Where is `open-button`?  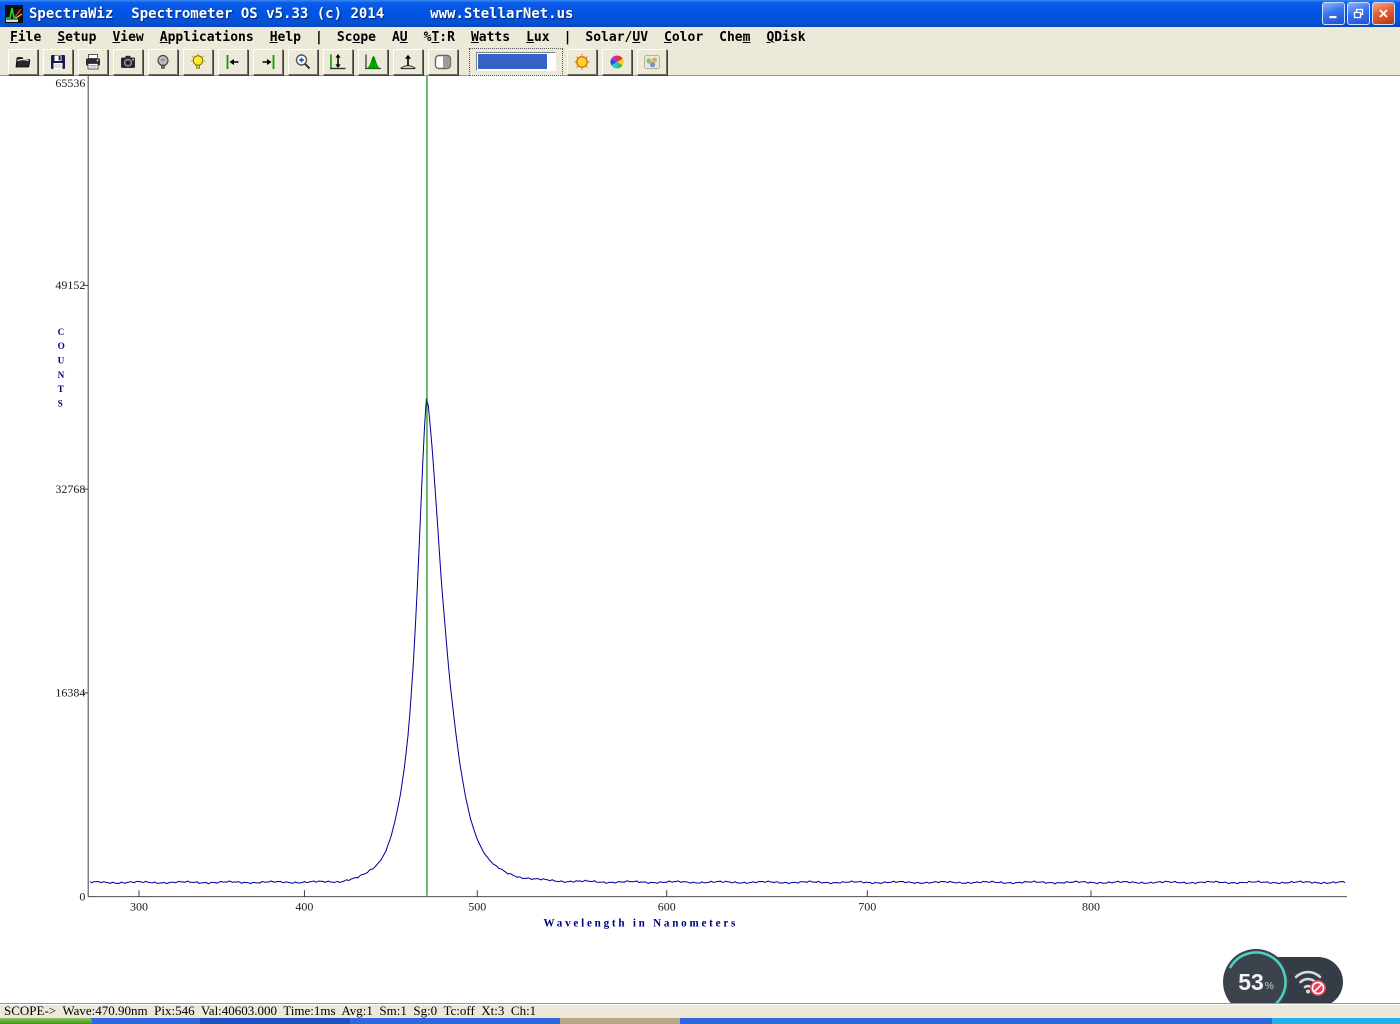 open-button is located at coordinates (23, 61).